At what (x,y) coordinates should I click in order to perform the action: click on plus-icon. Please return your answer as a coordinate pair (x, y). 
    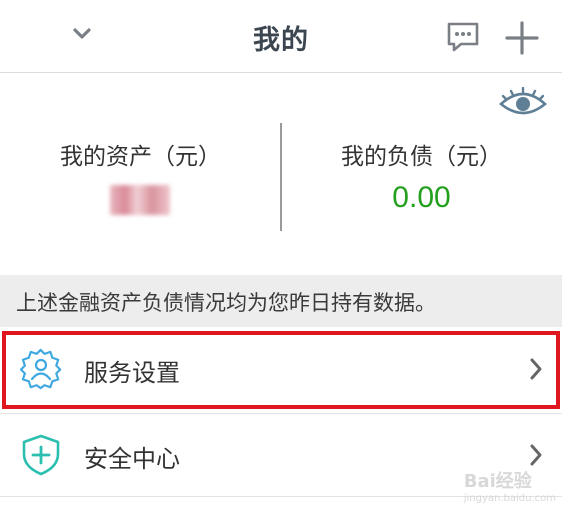
    Looking at the image, I should click on (522, 38).